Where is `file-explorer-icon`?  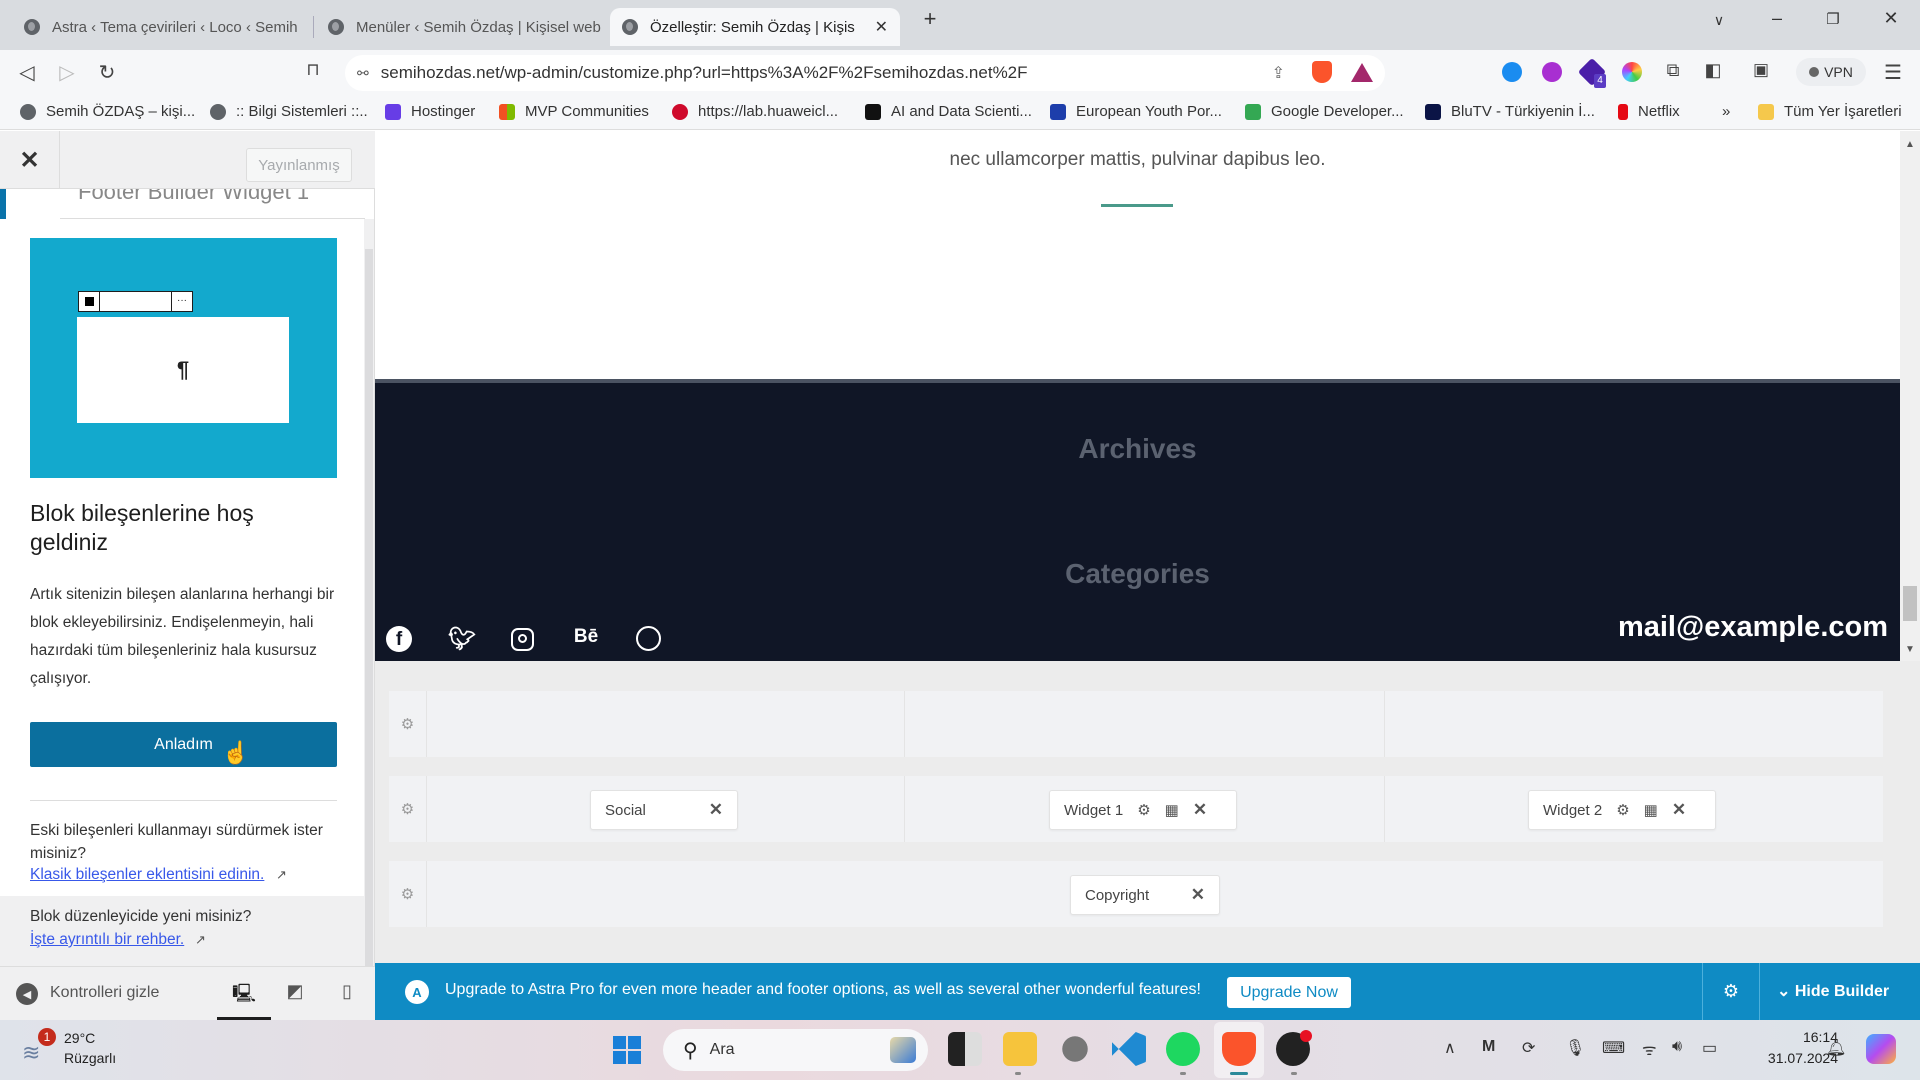
file-explorer-icon is located at coordinates (1020, 1049).